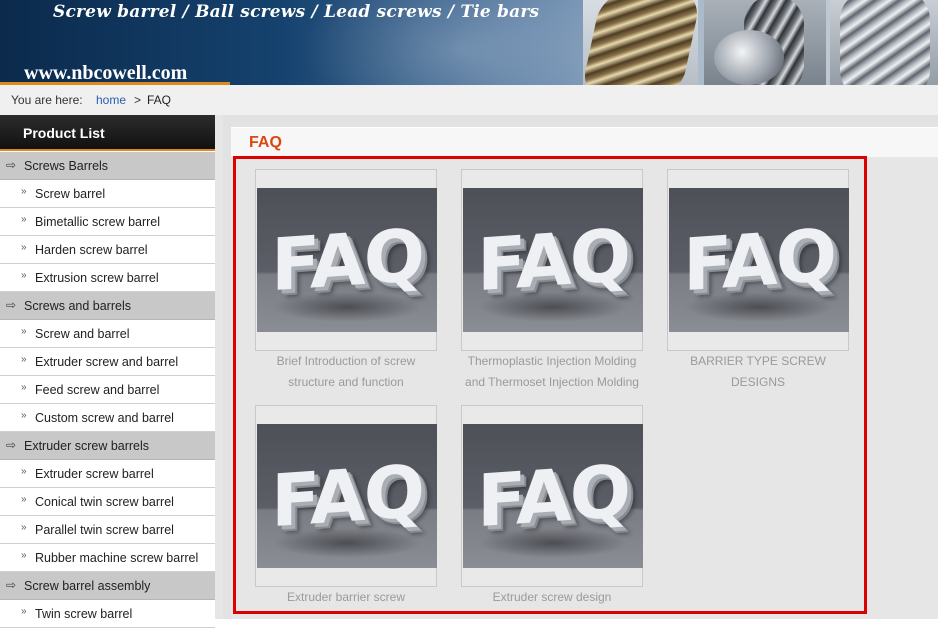  I want to click on sidebar-item: » Harden screw barrel, so click(107, 250).